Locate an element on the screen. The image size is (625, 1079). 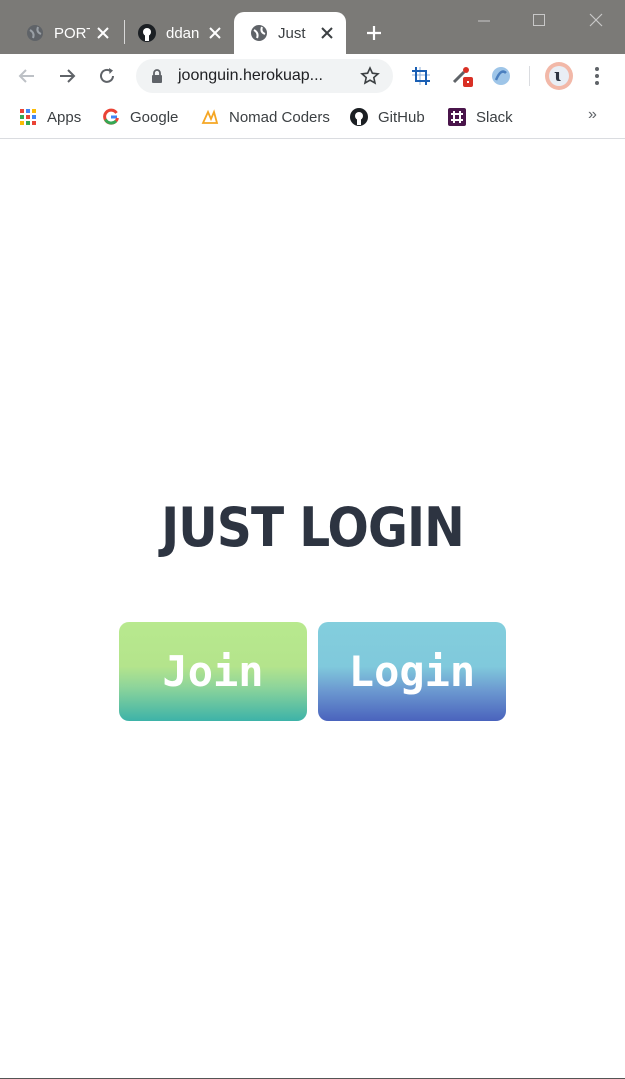
forward-arrow-icon is located at coordinates (67, 76).